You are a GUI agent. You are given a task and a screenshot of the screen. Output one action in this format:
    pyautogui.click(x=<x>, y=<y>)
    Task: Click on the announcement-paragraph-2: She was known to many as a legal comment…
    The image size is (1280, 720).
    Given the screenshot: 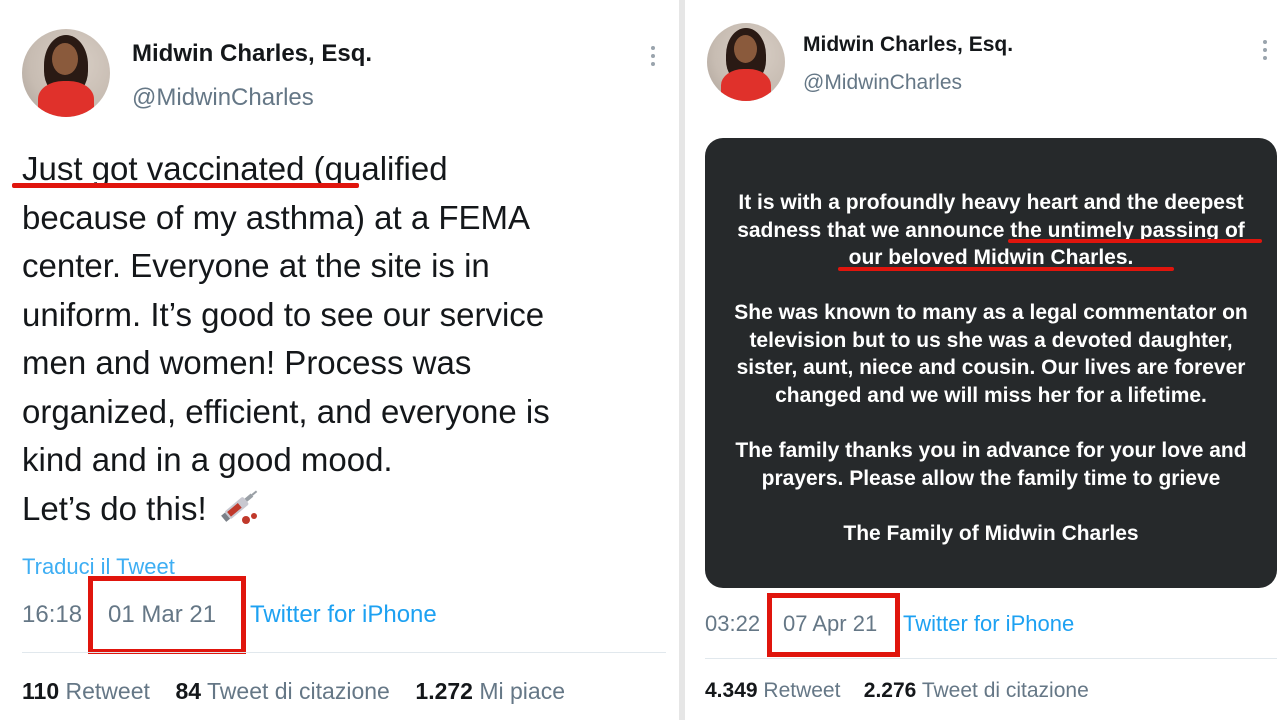 What is the action you would take?
    pyautogui.click(x=991, y=354)
    